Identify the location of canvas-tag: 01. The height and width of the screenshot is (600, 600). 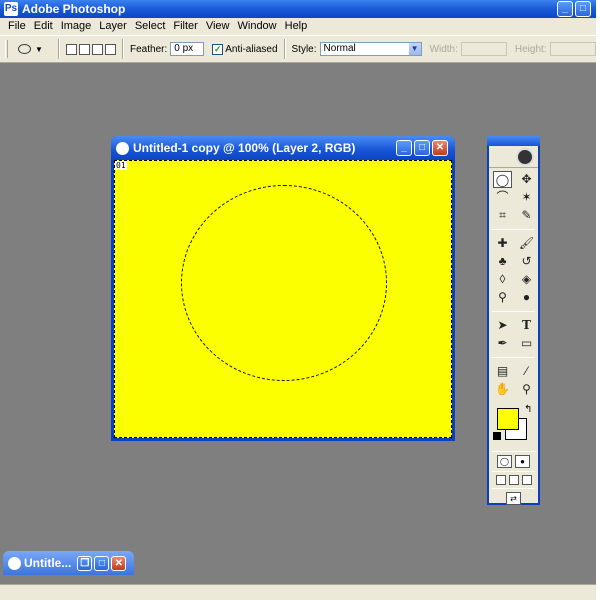
(121, 165).